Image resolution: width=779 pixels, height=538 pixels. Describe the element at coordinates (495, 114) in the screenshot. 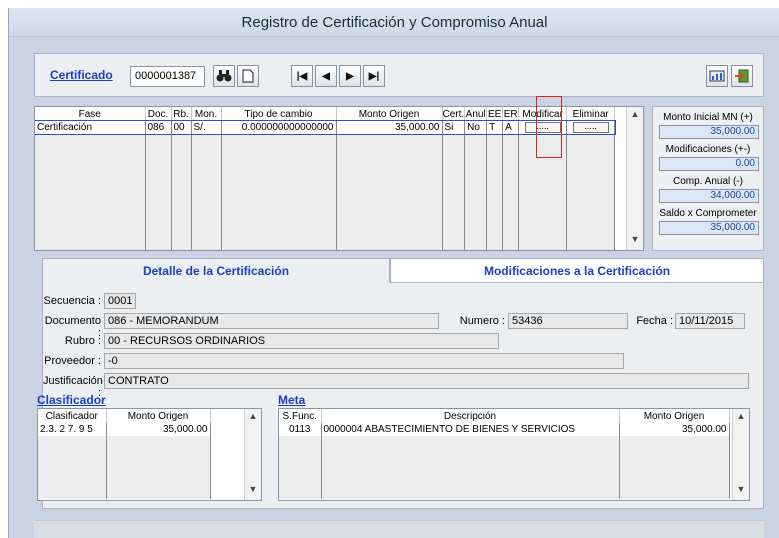

I see `col-ee: EE` at that location.